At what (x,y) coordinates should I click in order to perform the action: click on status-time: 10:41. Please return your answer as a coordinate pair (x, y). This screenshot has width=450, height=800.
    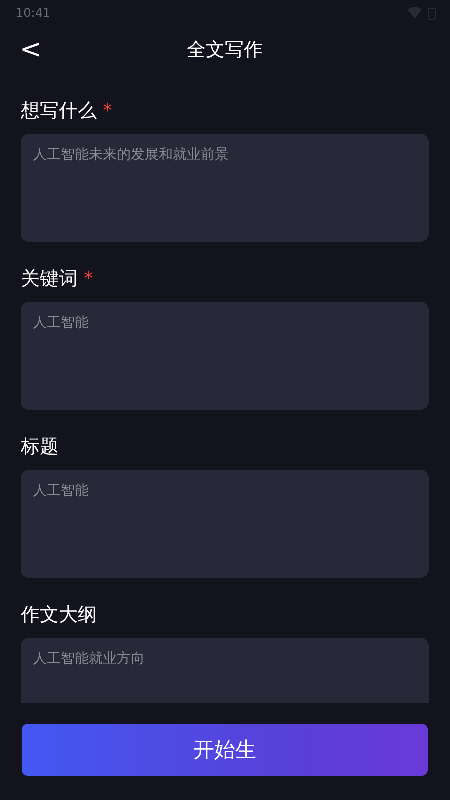
    Looking at the image, I should click on (33, 13).